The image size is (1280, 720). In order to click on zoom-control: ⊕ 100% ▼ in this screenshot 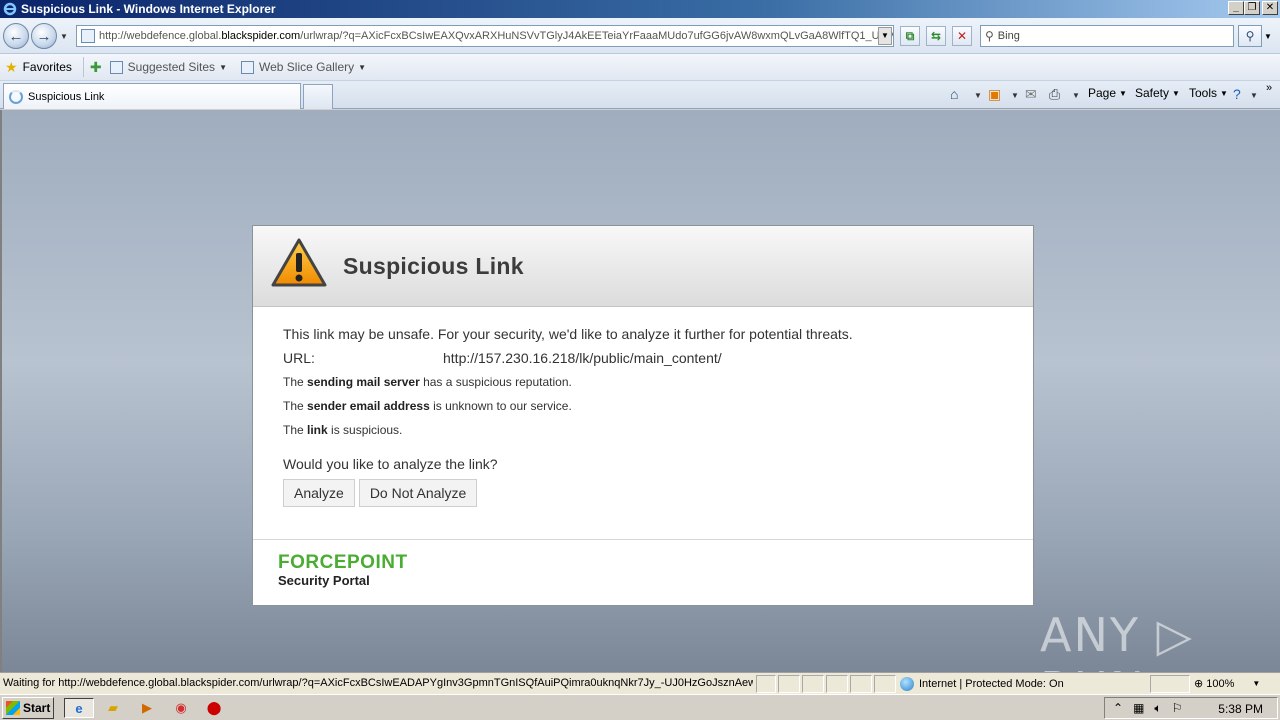, I will do `click(1227, 684)`.